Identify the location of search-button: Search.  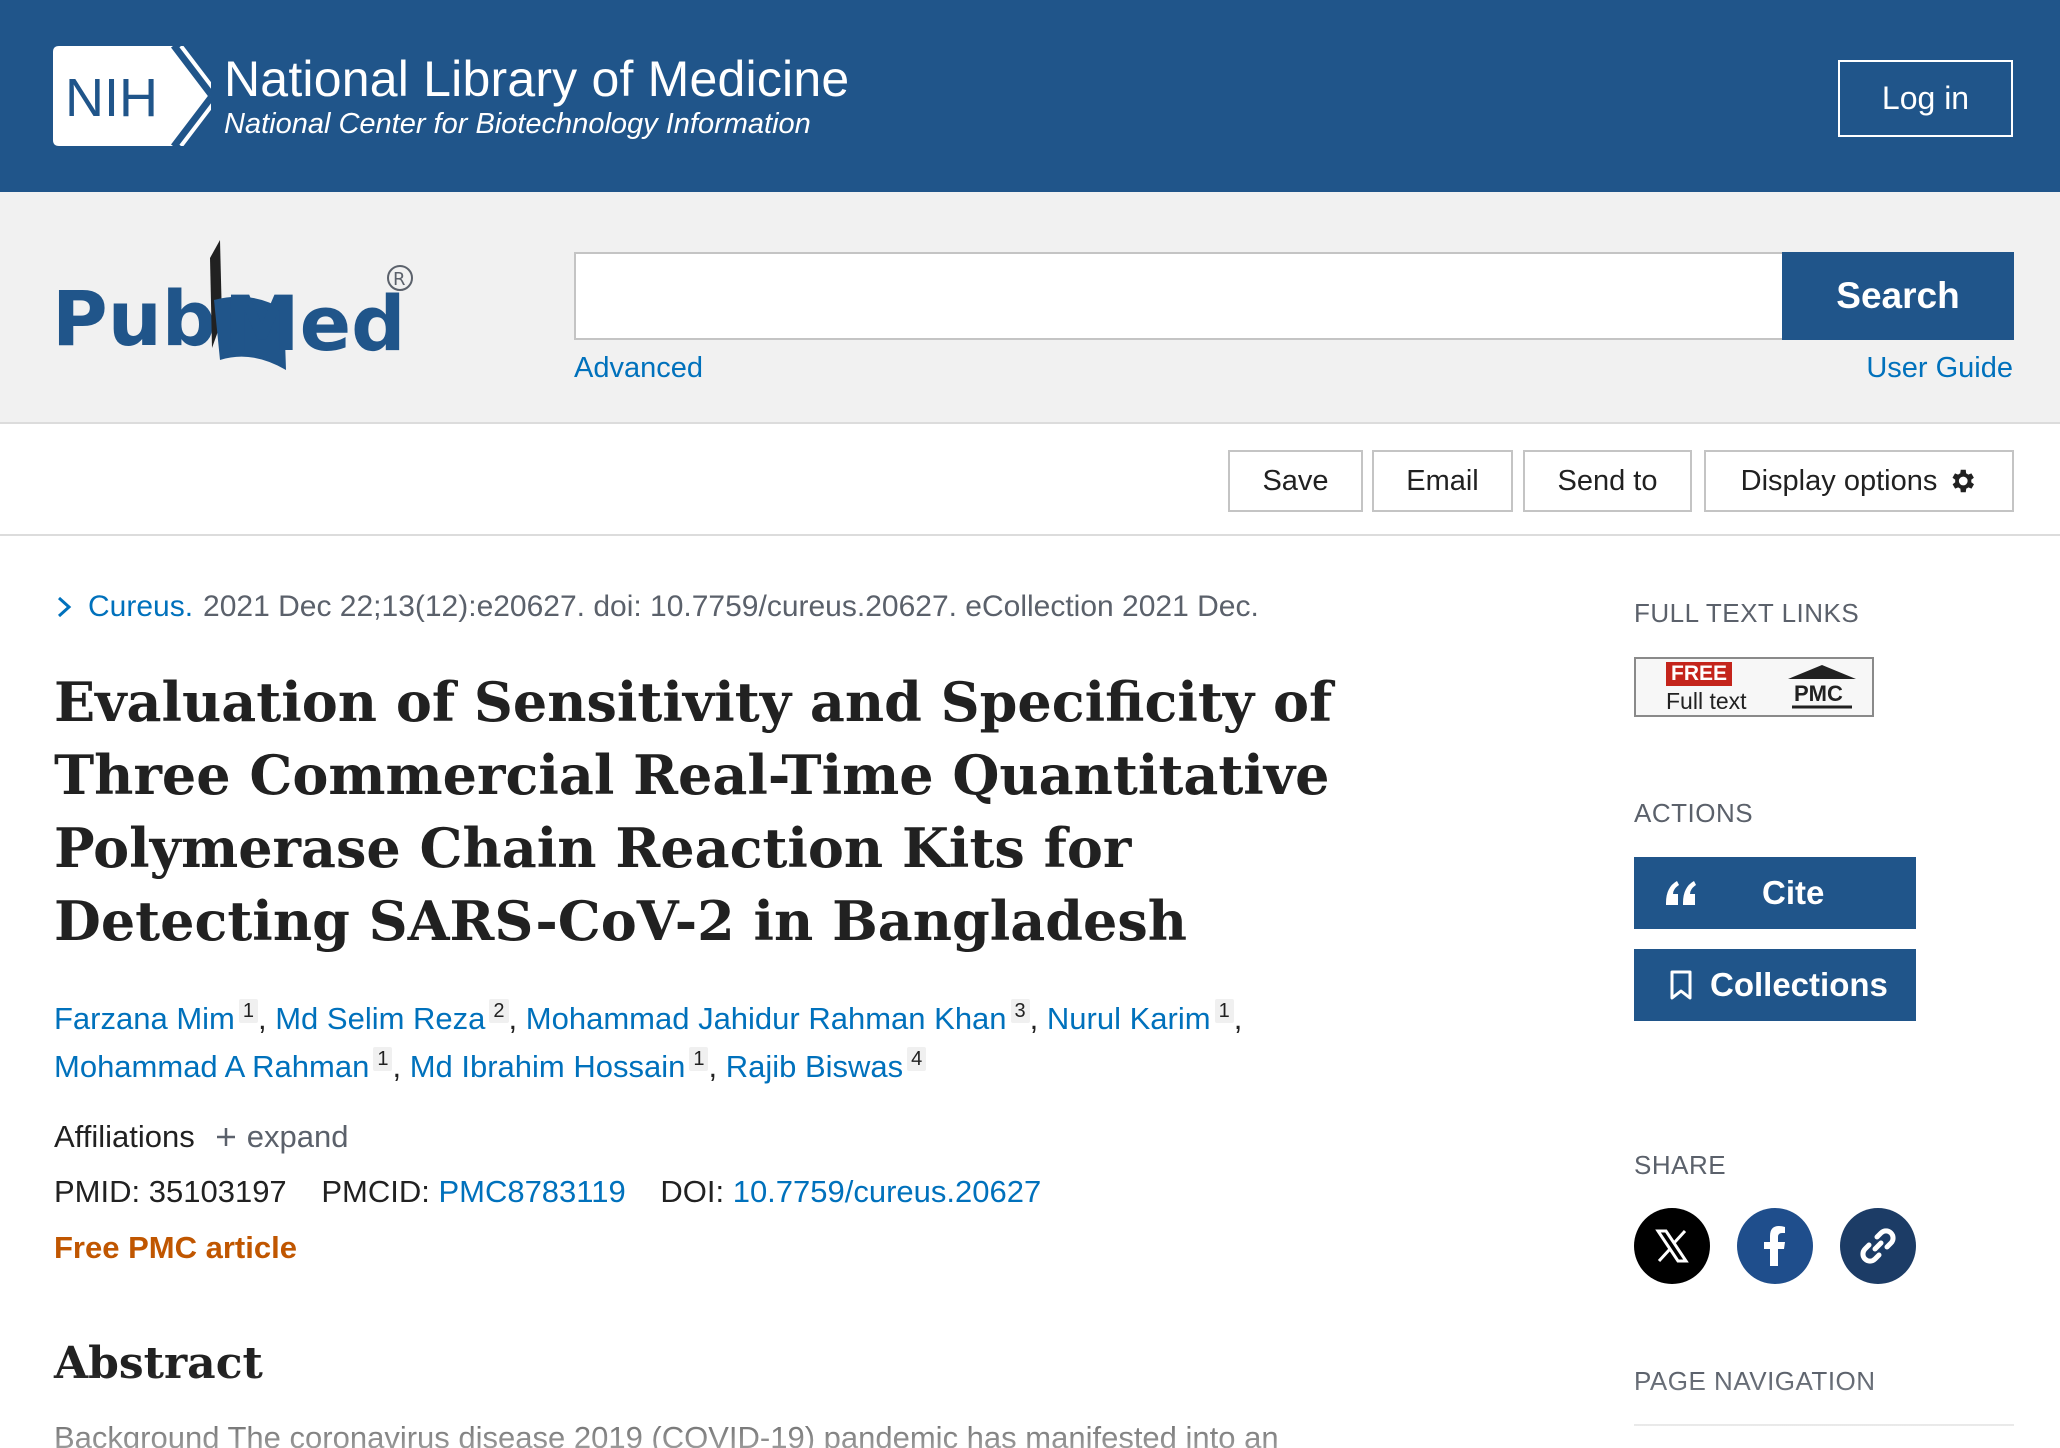
(1898, 296).